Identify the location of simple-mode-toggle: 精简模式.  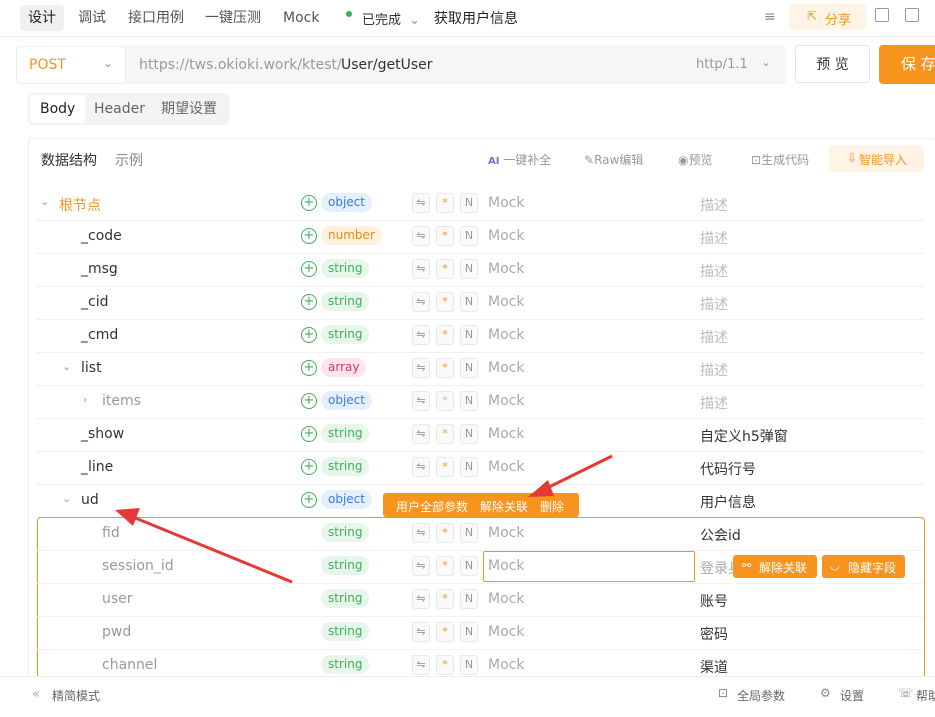
(76, 695).